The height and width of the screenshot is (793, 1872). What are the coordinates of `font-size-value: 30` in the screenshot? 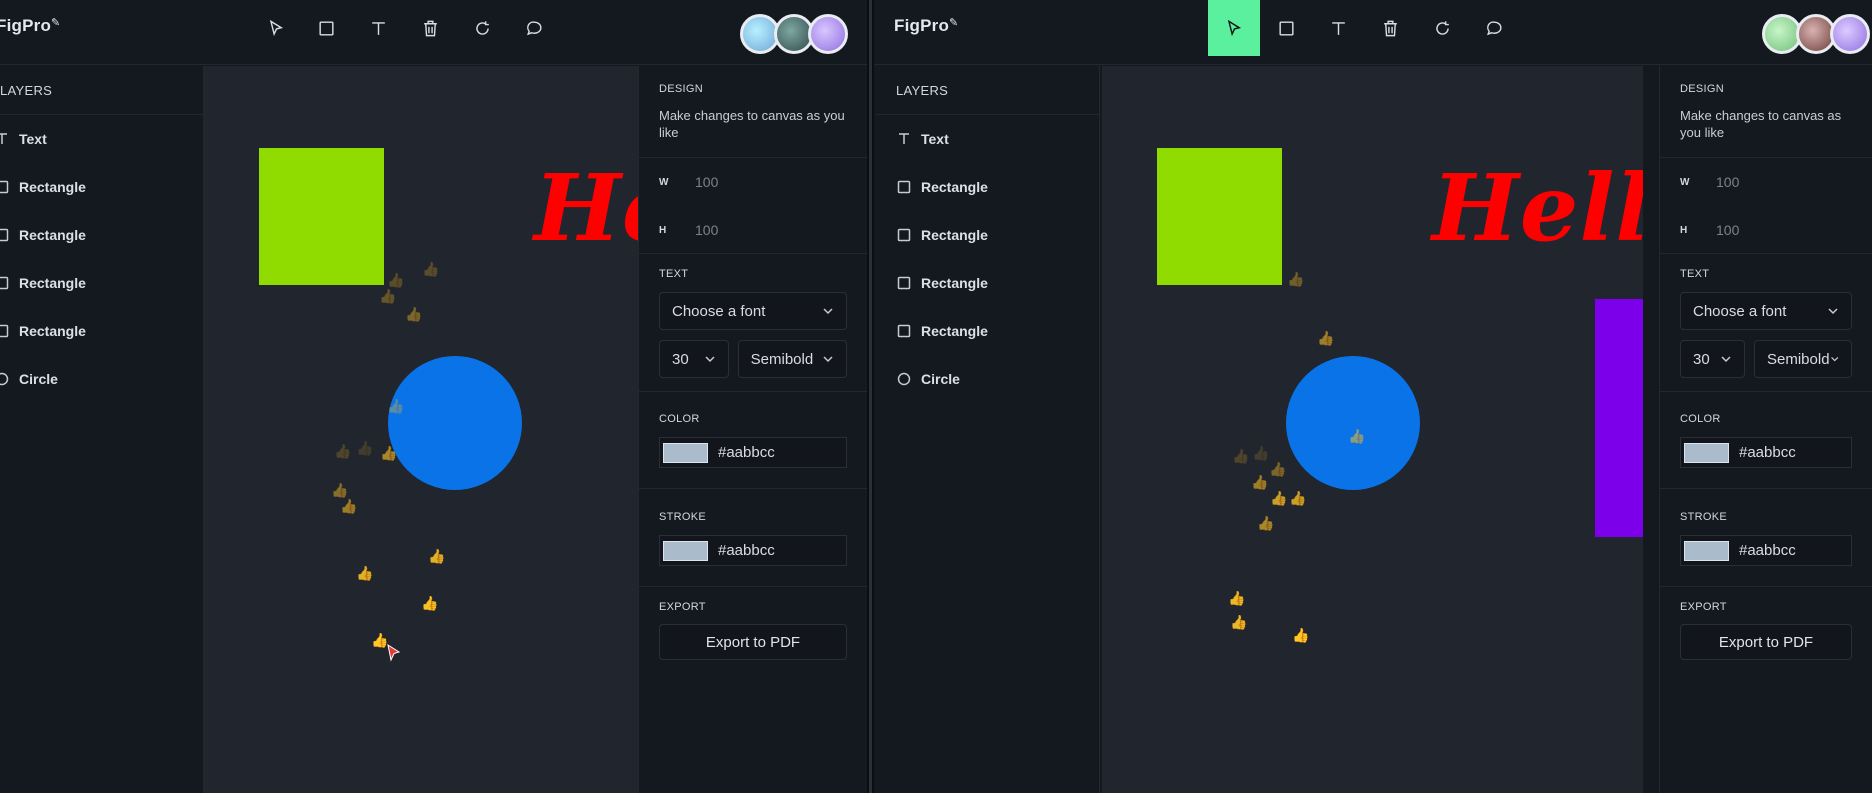 It's located at (1701, 359).